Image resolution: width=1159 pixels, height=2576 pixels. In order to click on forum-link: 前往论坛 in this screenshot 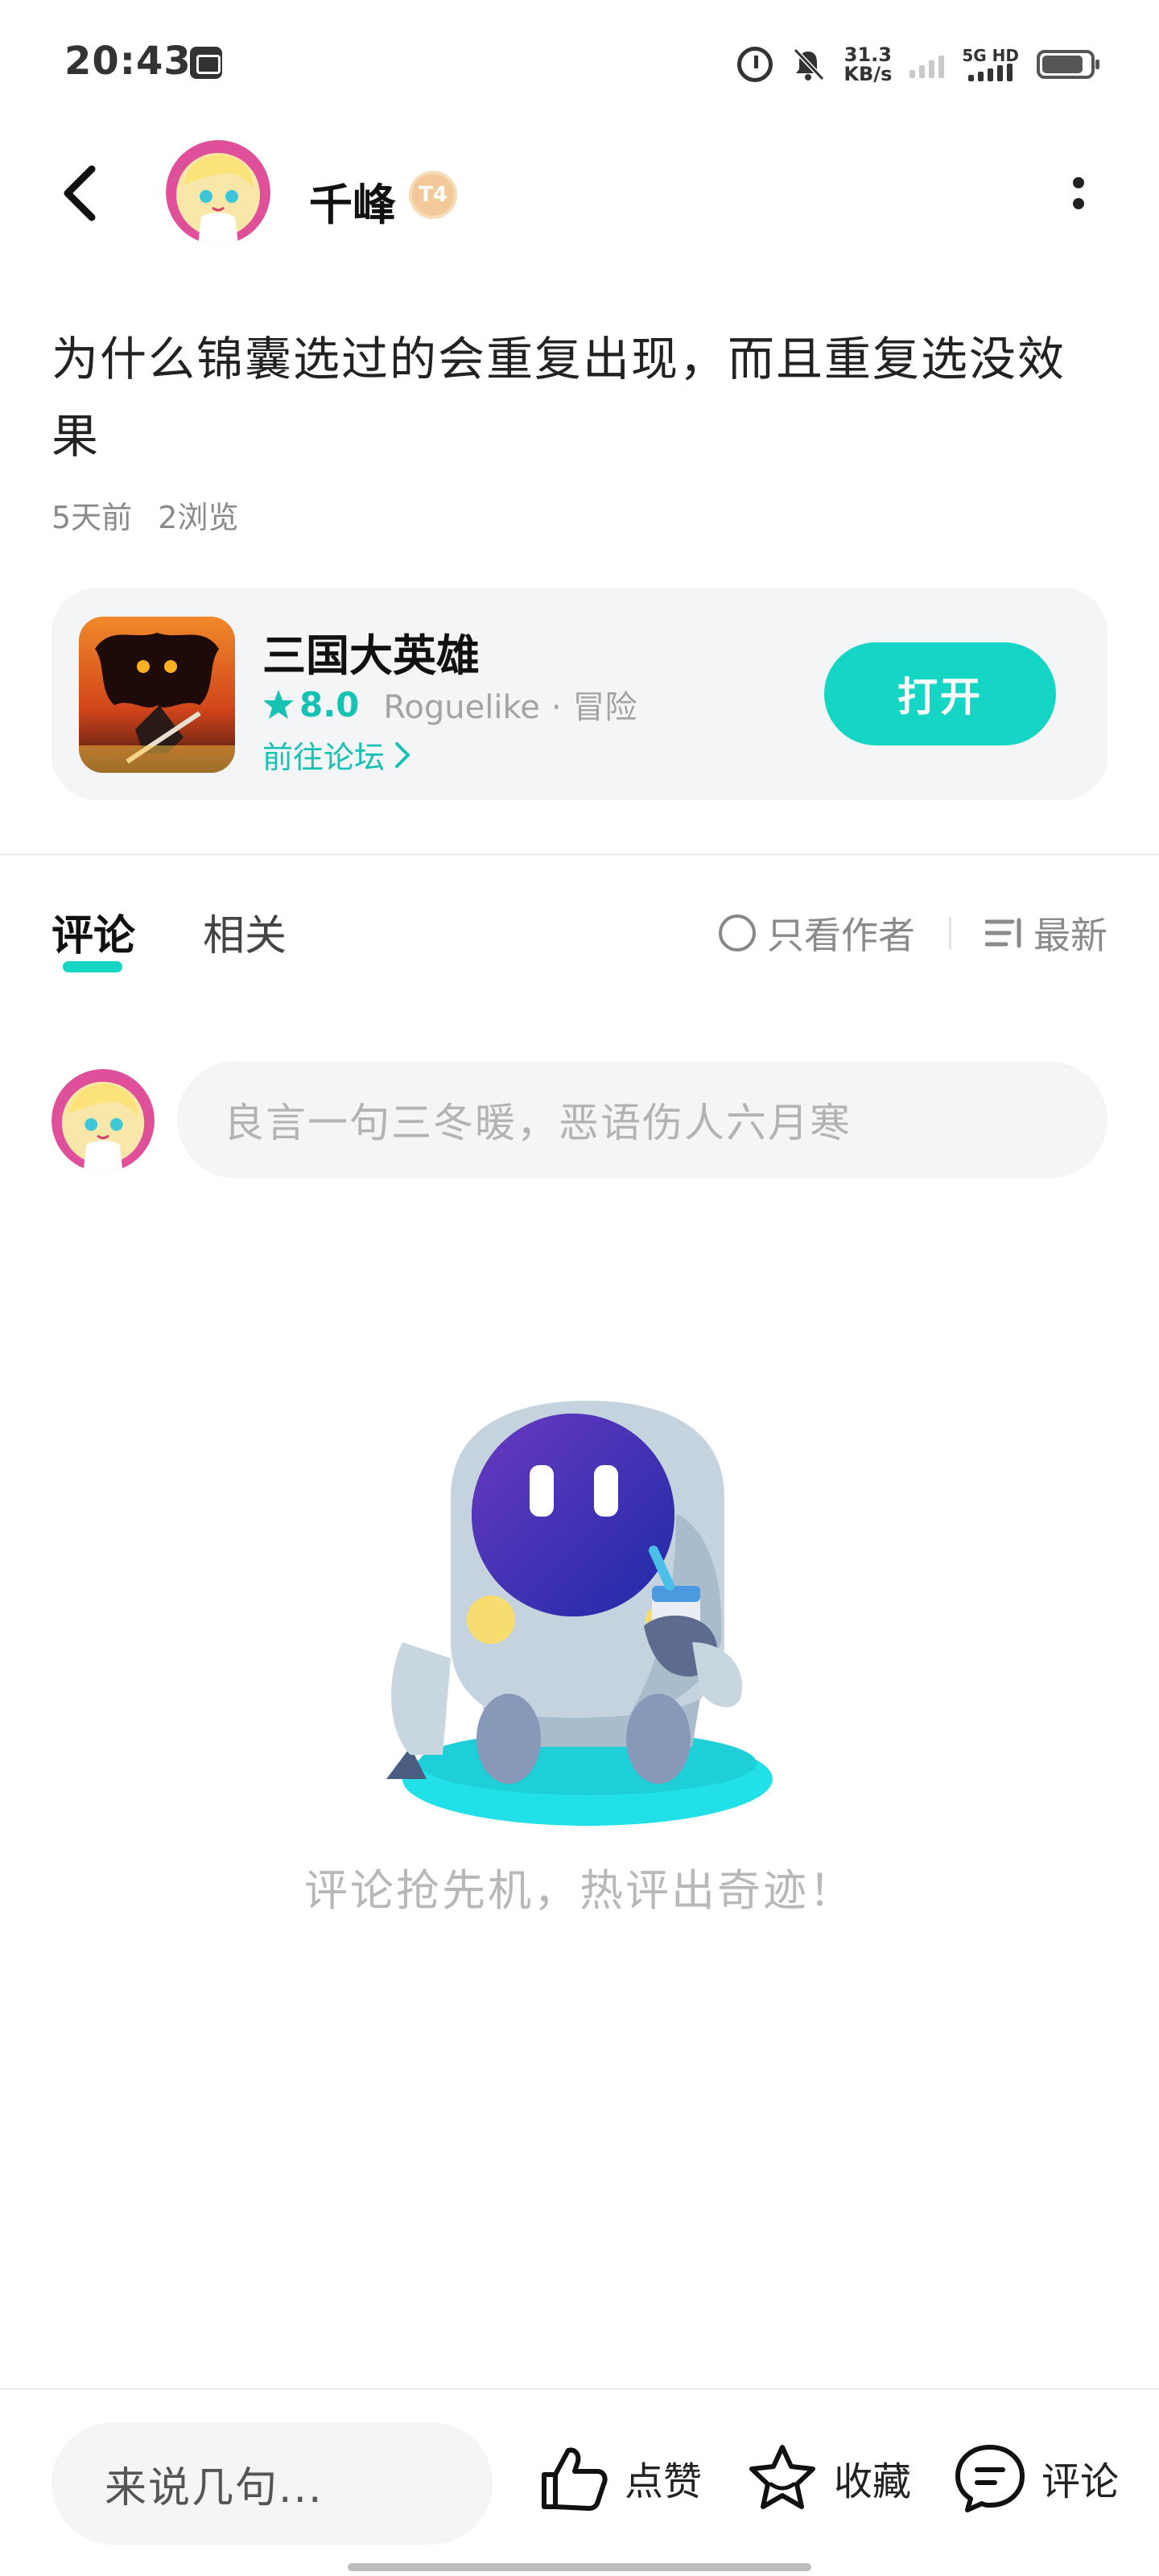, I will do `click(337, 755)`.